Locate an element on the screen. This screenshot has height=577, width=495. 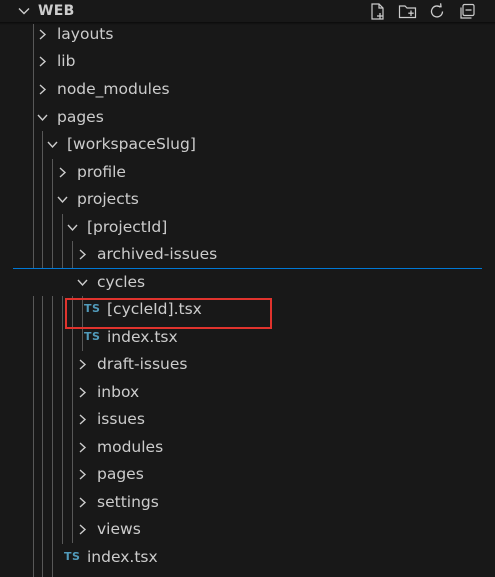
tree-item-issues: issues is located at coordinates (247, 419).